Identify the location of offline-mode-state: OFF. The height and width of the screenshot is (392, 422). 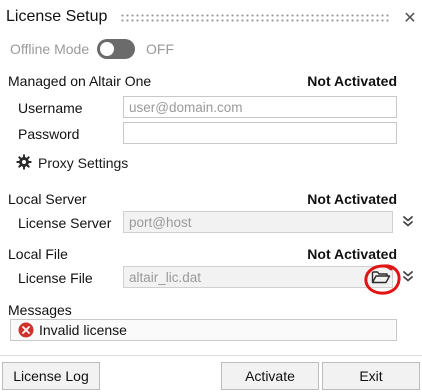
(160, 49).